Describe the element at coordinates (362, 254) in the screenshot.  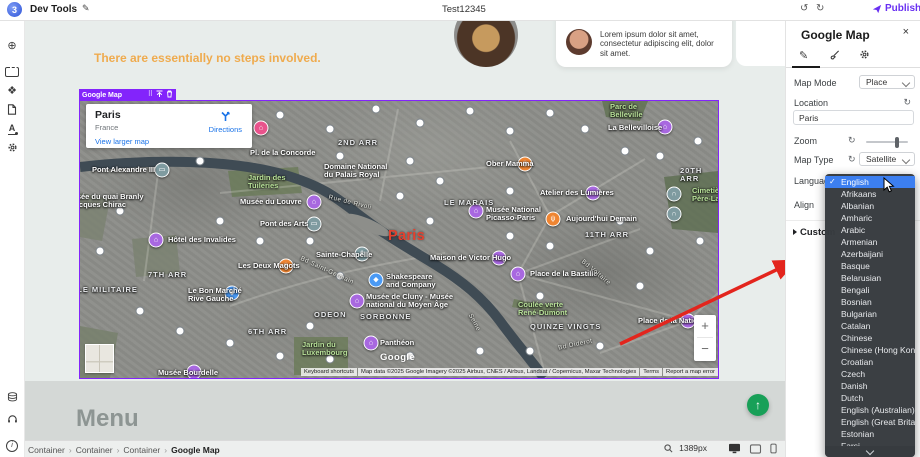
I see `map-marker: ✝` at that location.